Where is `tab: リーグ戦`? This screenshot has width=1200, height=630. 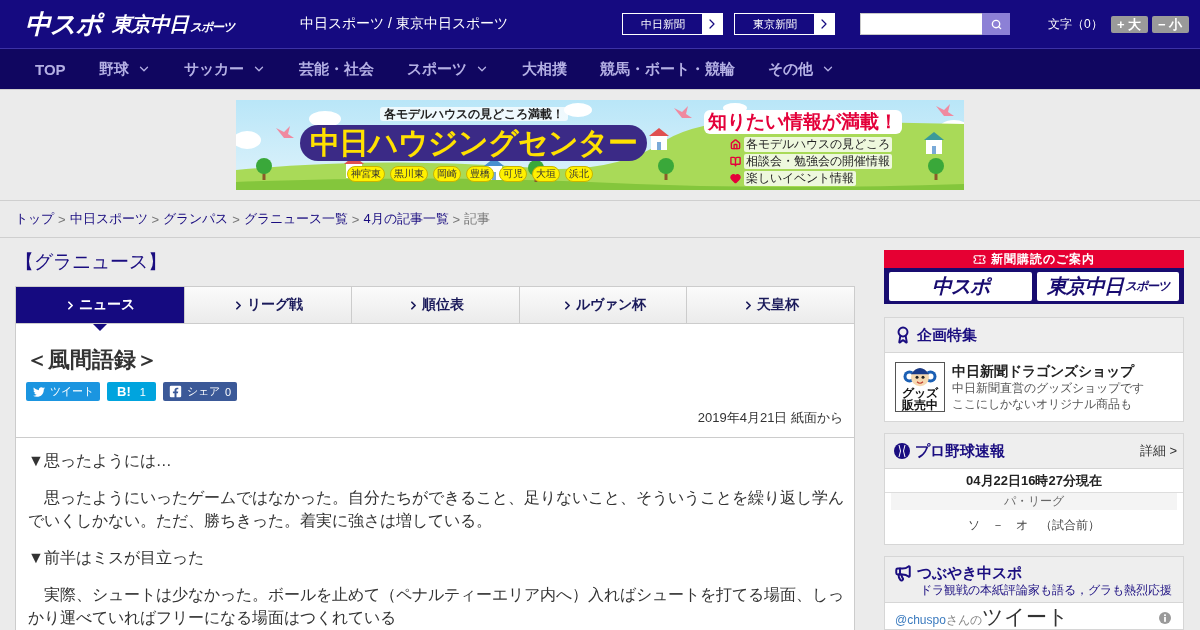 tab: リーグ戦 is located at coordinates (267, 305).